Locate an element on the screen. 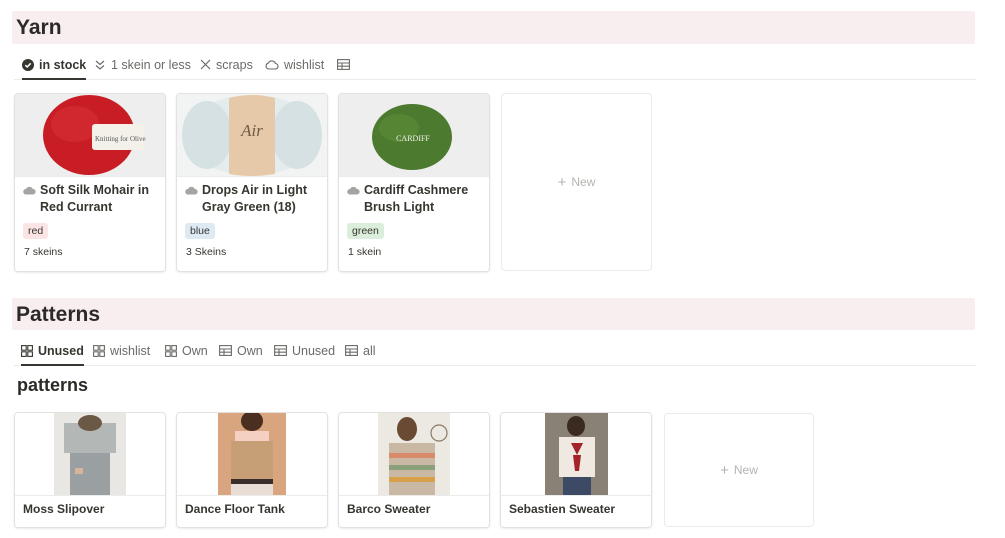 The image size is (1005, 538). yarn-view-tabs: in stock 1 skein or less scraps wishlist is located at coordinates (495, 65).